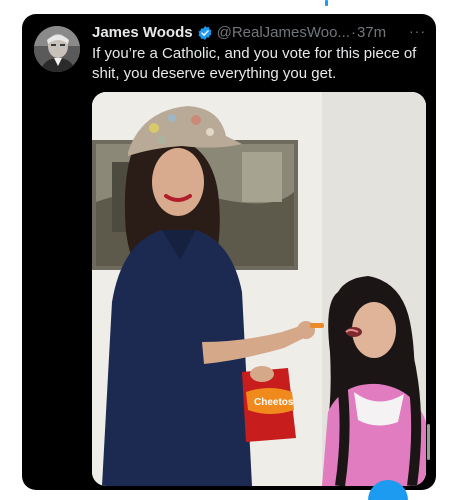 The width and height of the screenshot is (458, 500). What do you see at coordinates (326, 3) in the screenshot?
I see `scroll-marker` at bounding box center [326, 3].